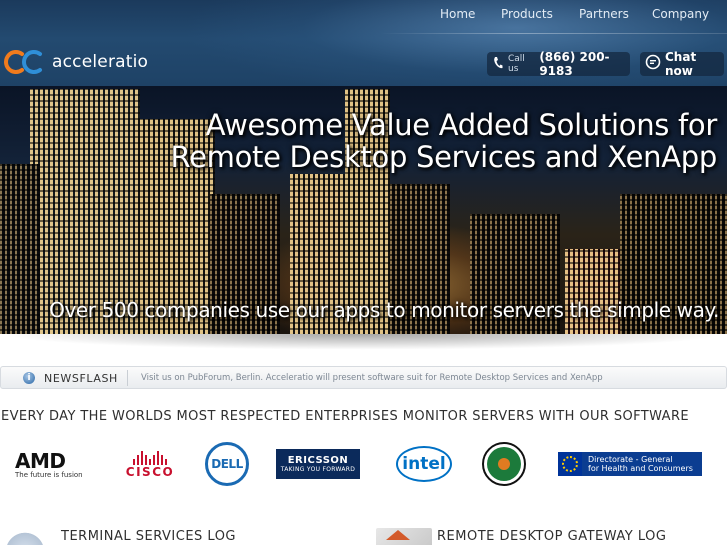  Describe the element at coordinates (551, 536) in the screenshot. I see `remote-desktop-gateway-log-title: REMOTE DESKTOP GATEWAY LOG` at that location.